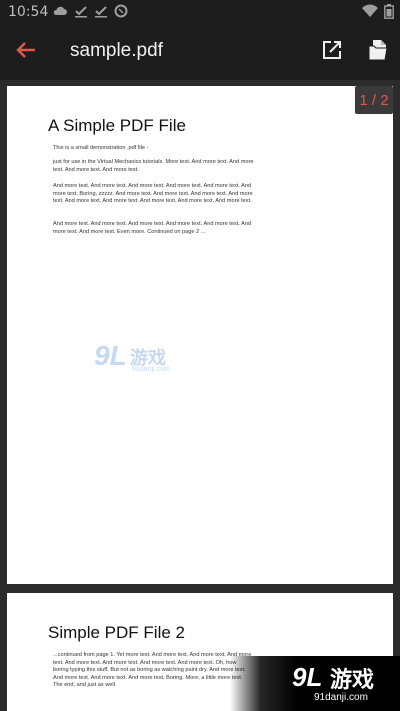 The height and width of the screenshot is (711, 400). What do you see at coordinates (121, 13) in the screenshot?
I see `circle-icon` at bounding box center [121, 13].